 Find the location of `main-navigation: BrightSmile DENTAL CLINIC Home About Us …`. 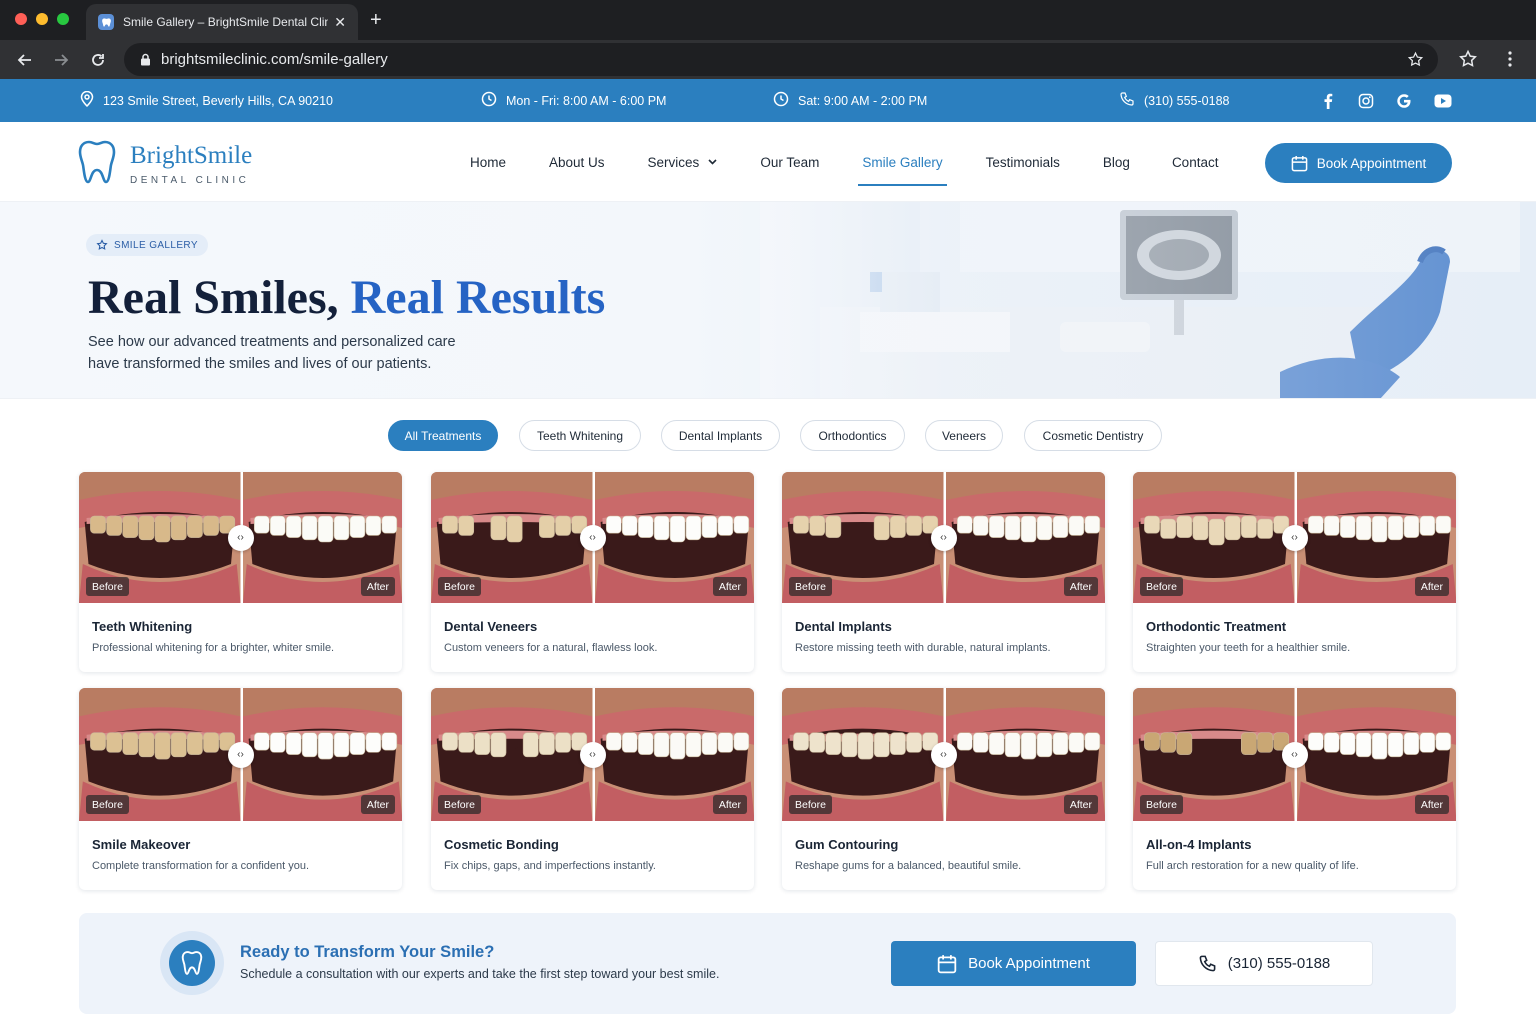

main-navigation: BrightSmile DENTAL CLINIC Home About Us … is located at coordinates (768, 162).